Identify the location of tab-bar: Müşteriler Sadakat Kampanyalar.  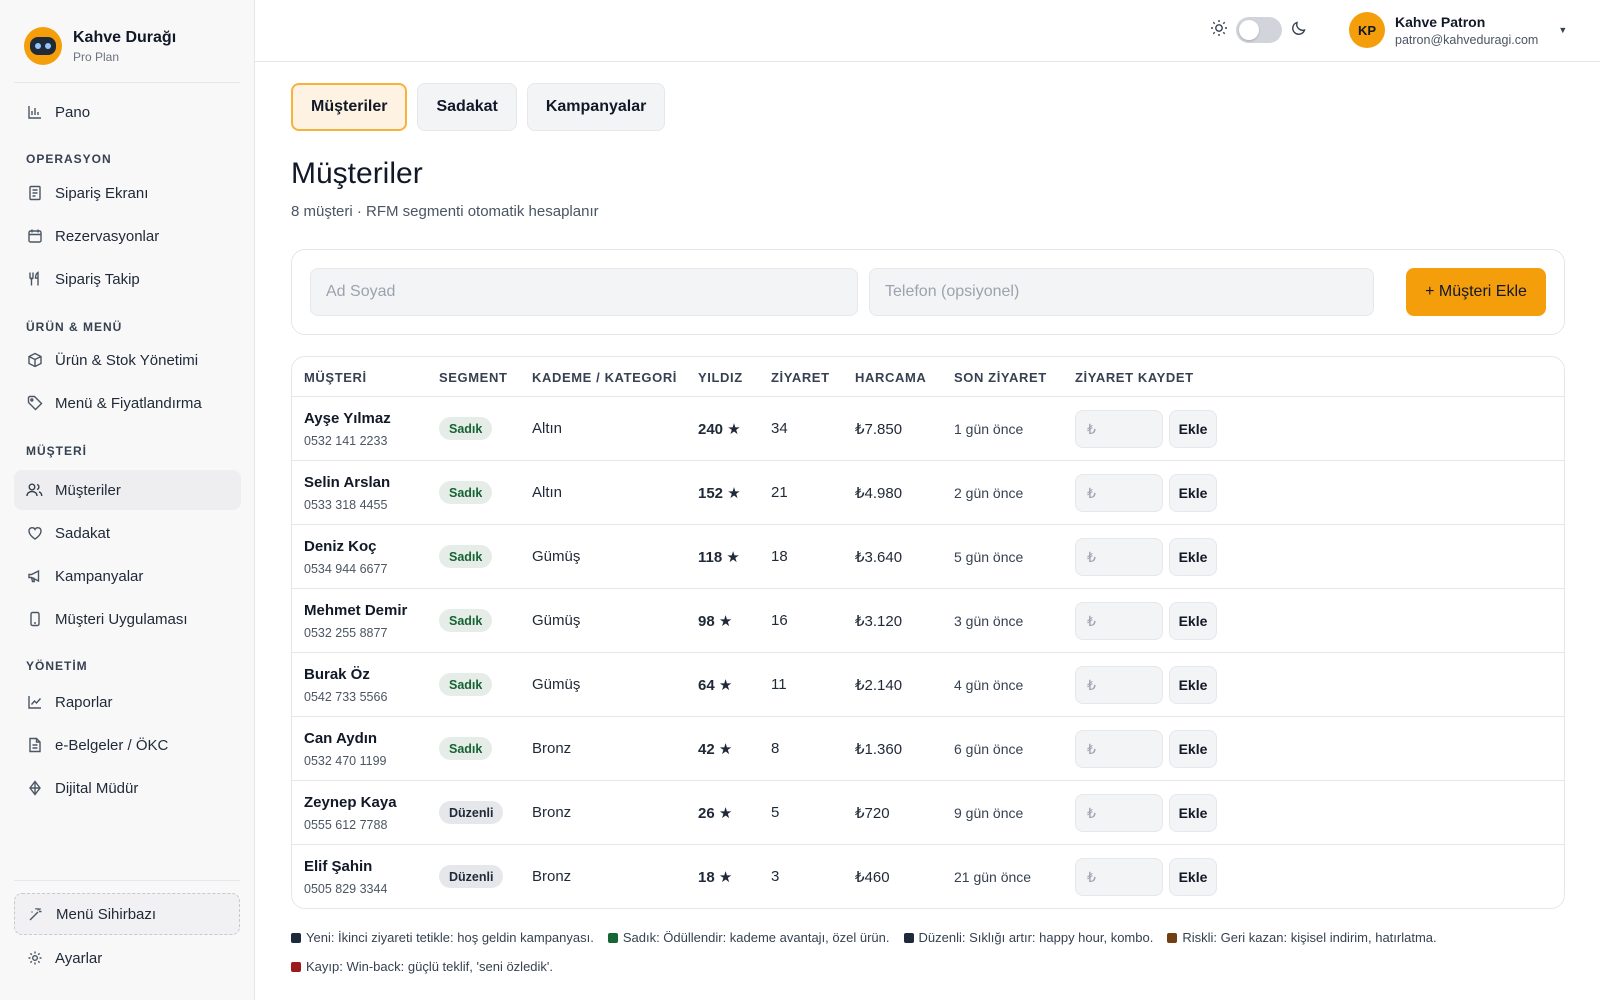
(478, 107).